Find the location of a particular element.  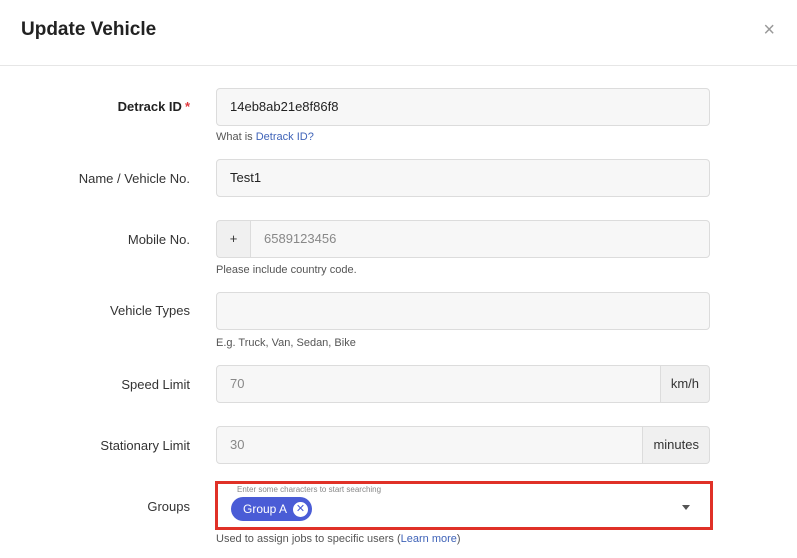

mobile-label: Mobile No. is located at coordinates (158, 239).